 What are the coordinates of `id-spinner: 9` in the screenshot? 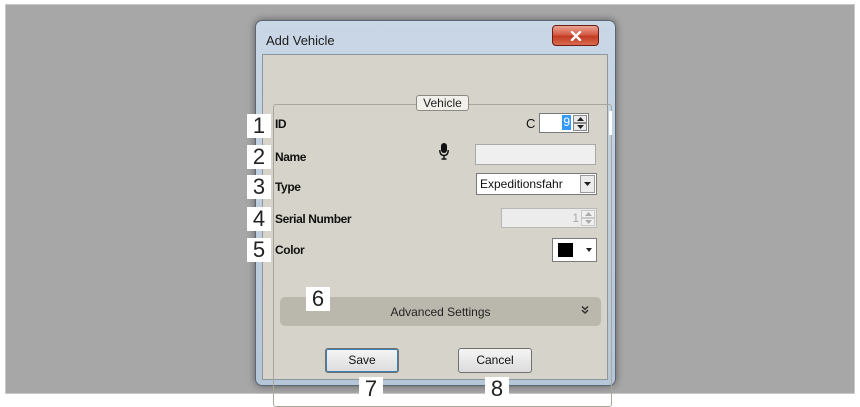 It's located at (564, 123).